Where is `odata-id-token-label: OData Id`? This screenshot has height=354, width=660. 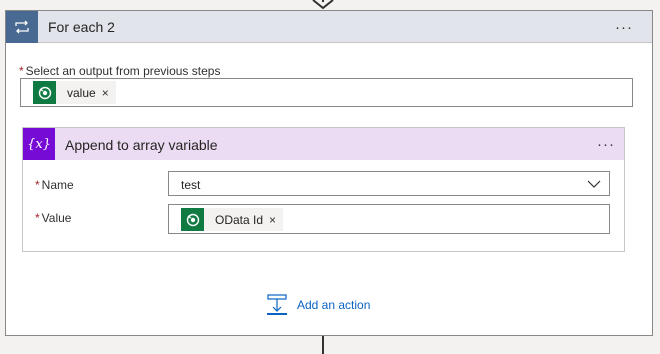 odata-id-token-label: OData Id is located at coordinates (239, 219).